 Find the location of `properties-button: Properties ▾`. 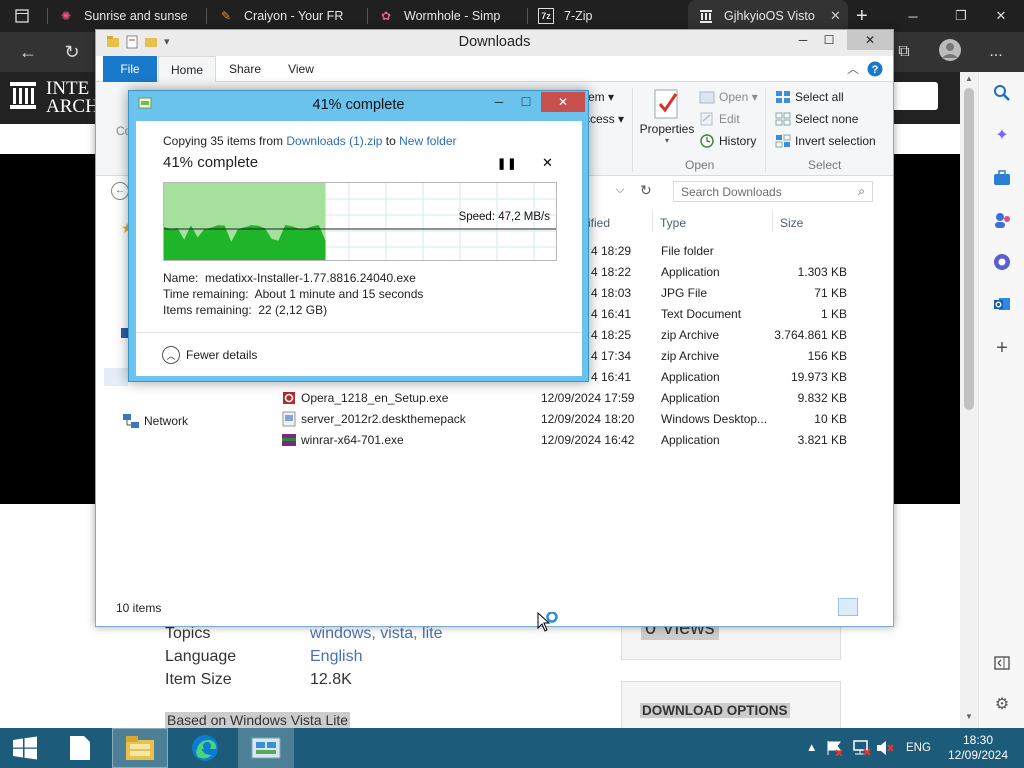

properties-button: Properties ▾ is located at coordinates (667, 116).